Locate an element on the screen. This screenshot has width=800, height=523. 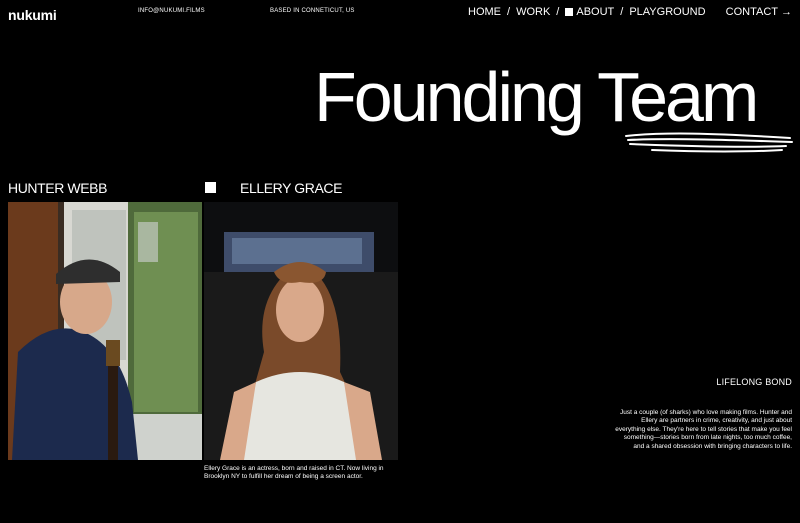
nav-item-playground: PLAYGROUND is located at coordinates (667, 12).